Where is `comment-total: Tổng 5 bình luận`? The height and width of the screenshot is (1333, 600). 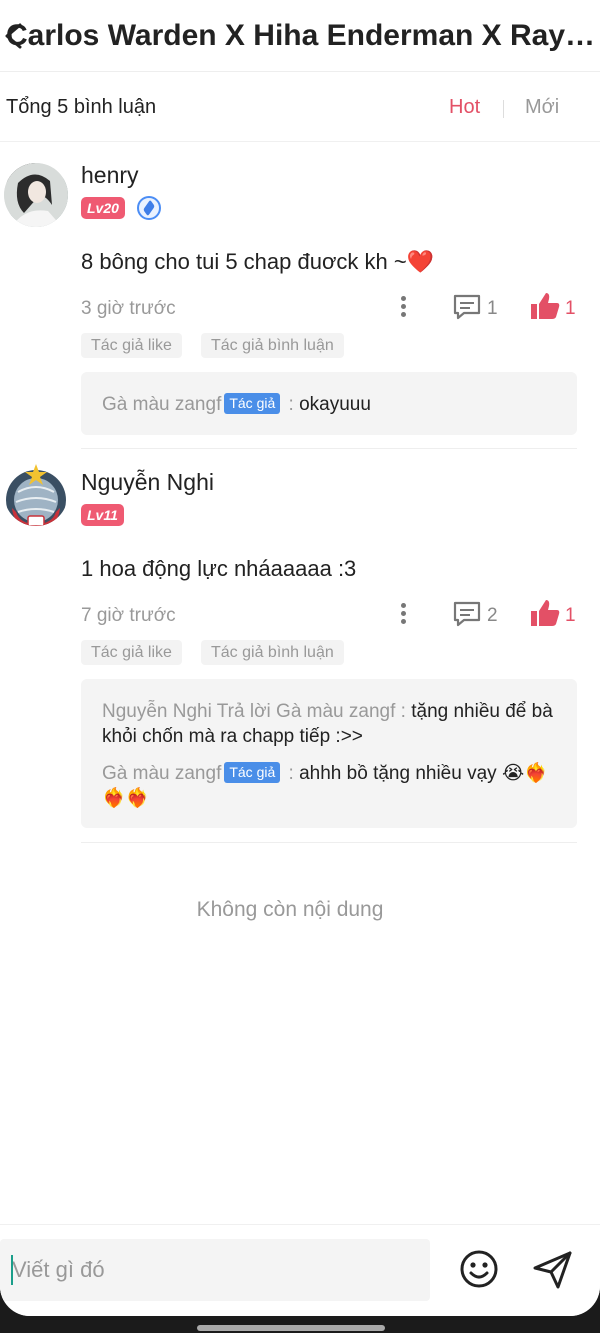 comment-total: Tổng 5 bình luận is located at coordinates (81, 107).